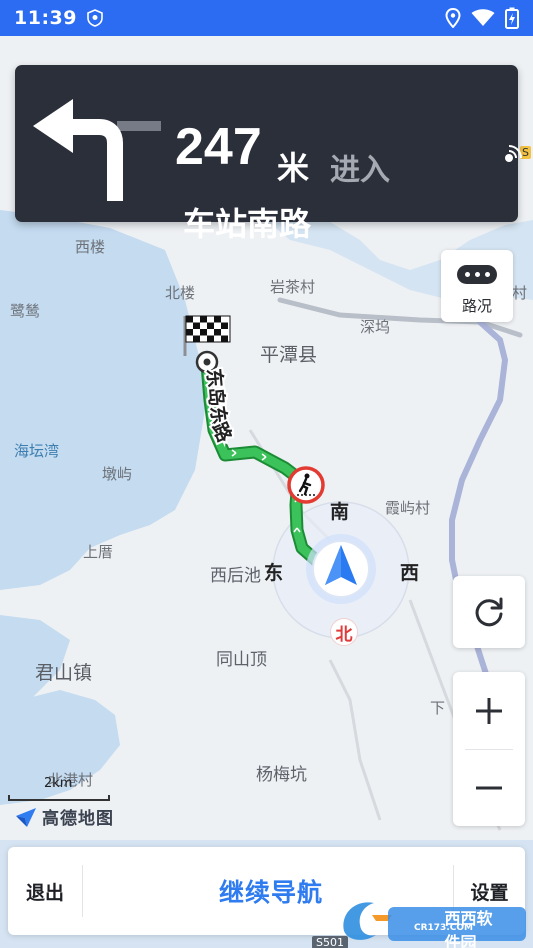 This screenshot has width=533, height=948. Describe the element at coordinates (453, 18) in the screenshot. I see `location-icon` at that location.